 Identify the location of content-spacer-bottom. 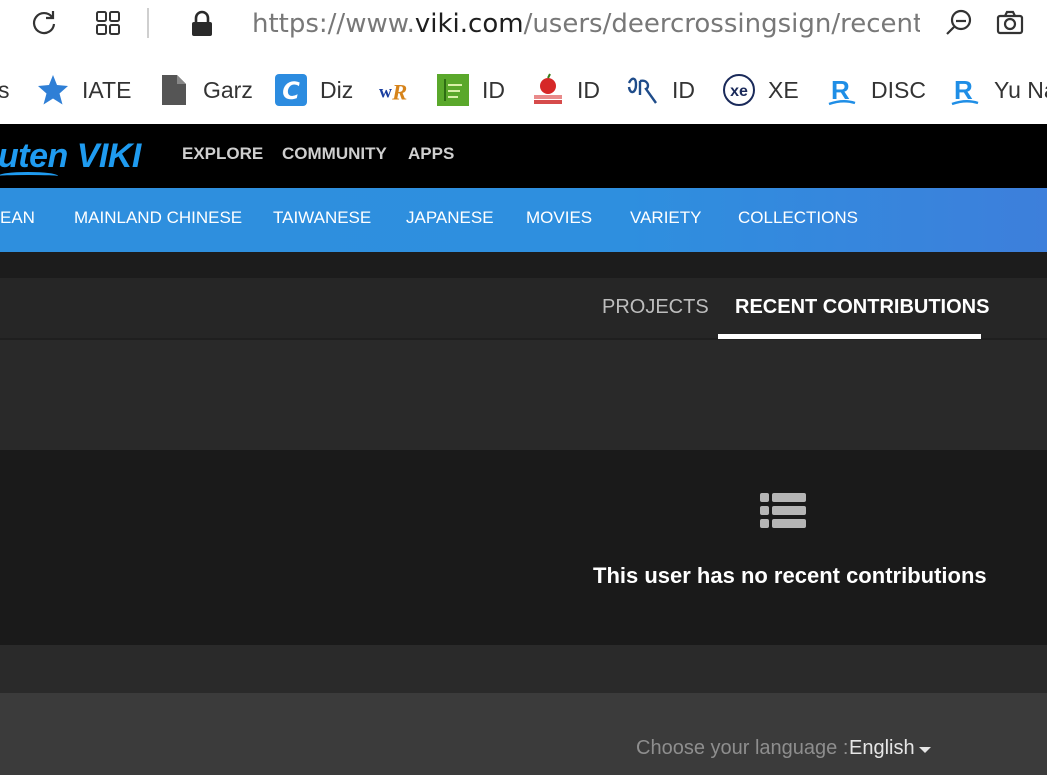
(523, 669).